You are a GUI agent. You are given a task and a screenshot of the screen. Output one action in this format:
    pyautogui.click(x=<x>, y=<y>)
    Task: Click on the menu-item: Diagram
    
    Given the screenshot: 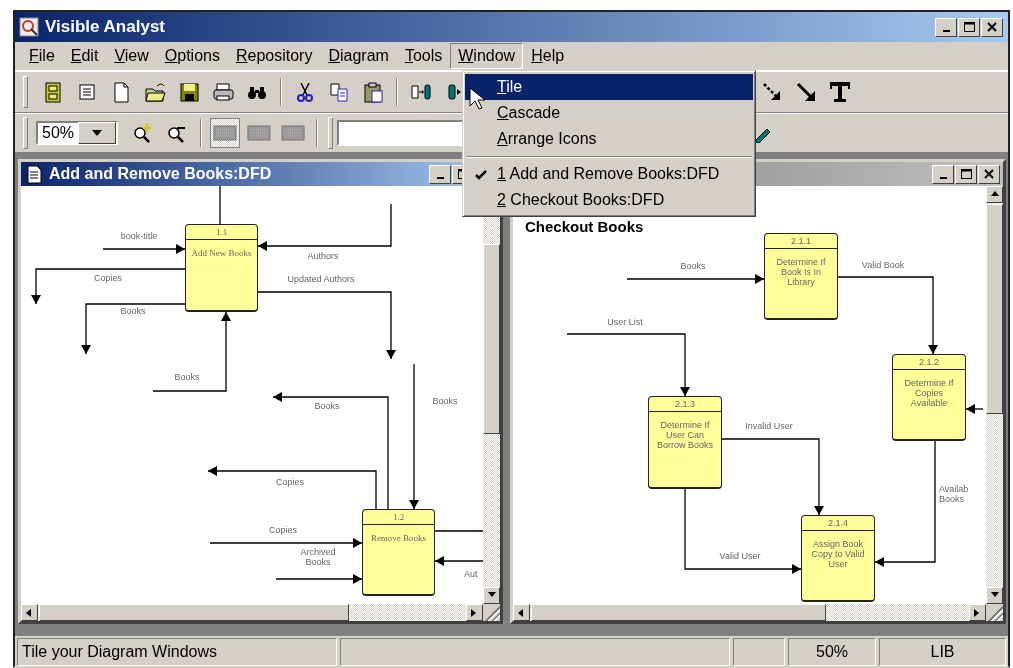 What is the action you would take?
    pyautogui.click(x=358, y=56)
    